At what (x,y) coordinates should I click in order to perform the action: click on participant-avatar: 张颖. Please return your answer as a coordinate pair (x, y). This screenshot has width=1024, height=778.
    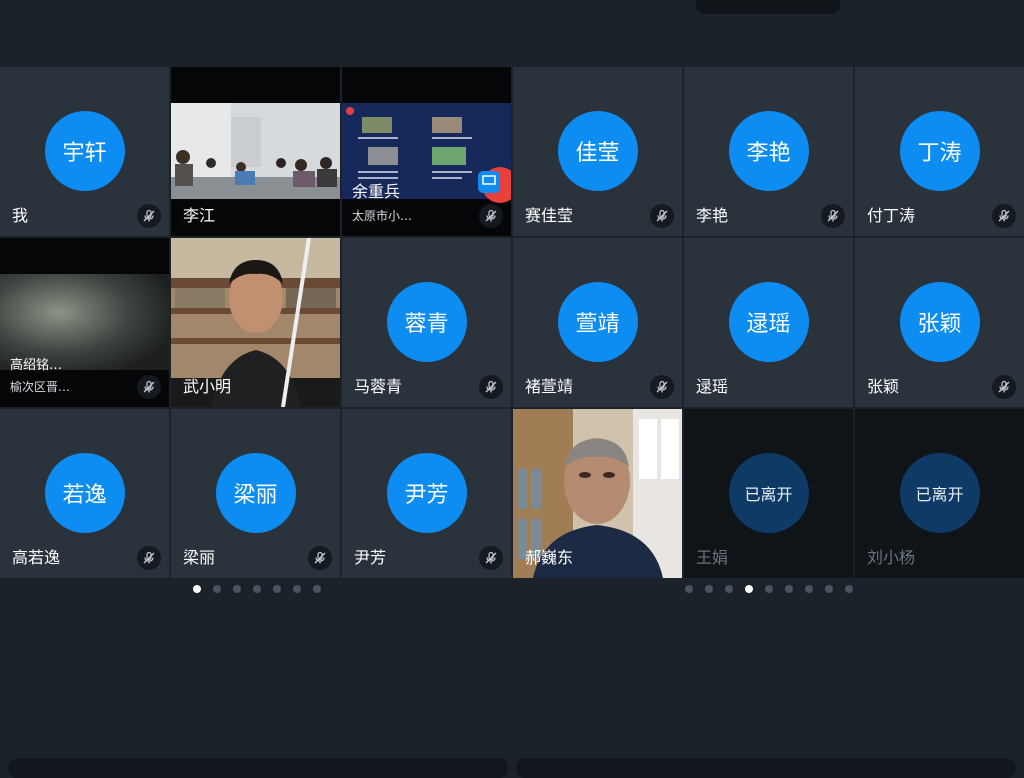
    Looking at the image, I should click on (939, 322).